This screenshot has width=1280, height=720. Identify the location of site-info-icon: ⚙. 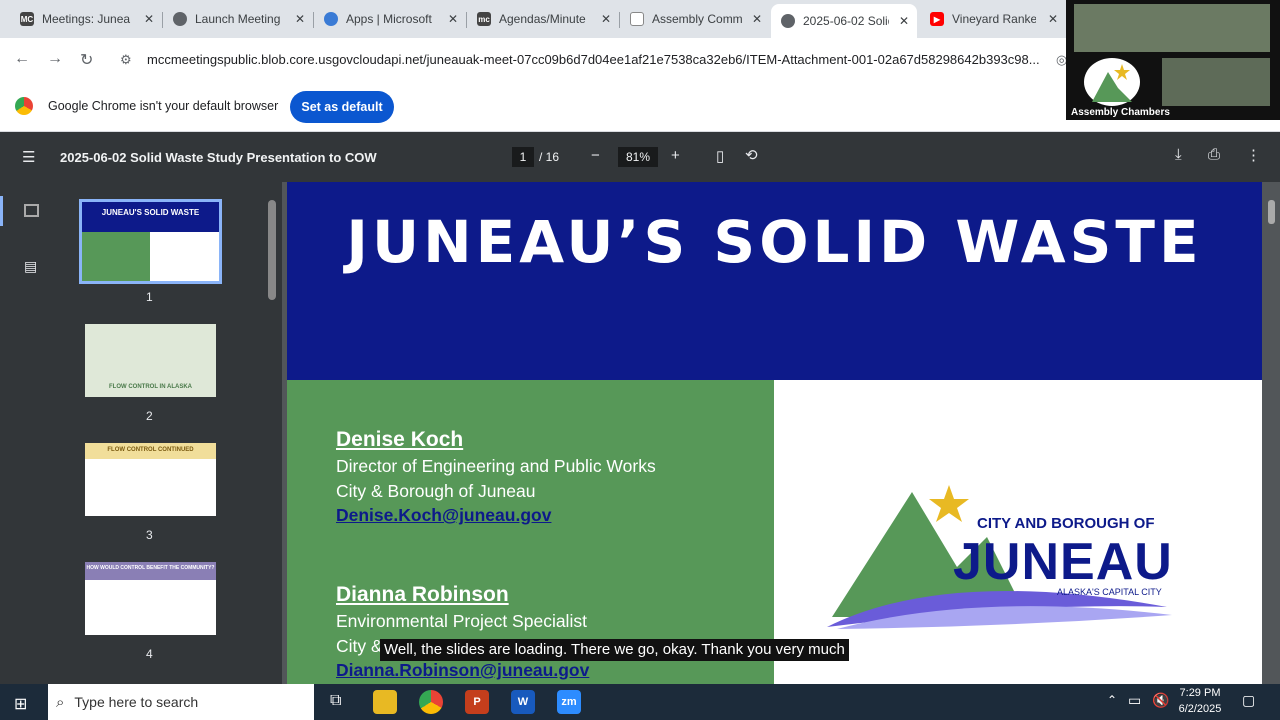
(126, 60).